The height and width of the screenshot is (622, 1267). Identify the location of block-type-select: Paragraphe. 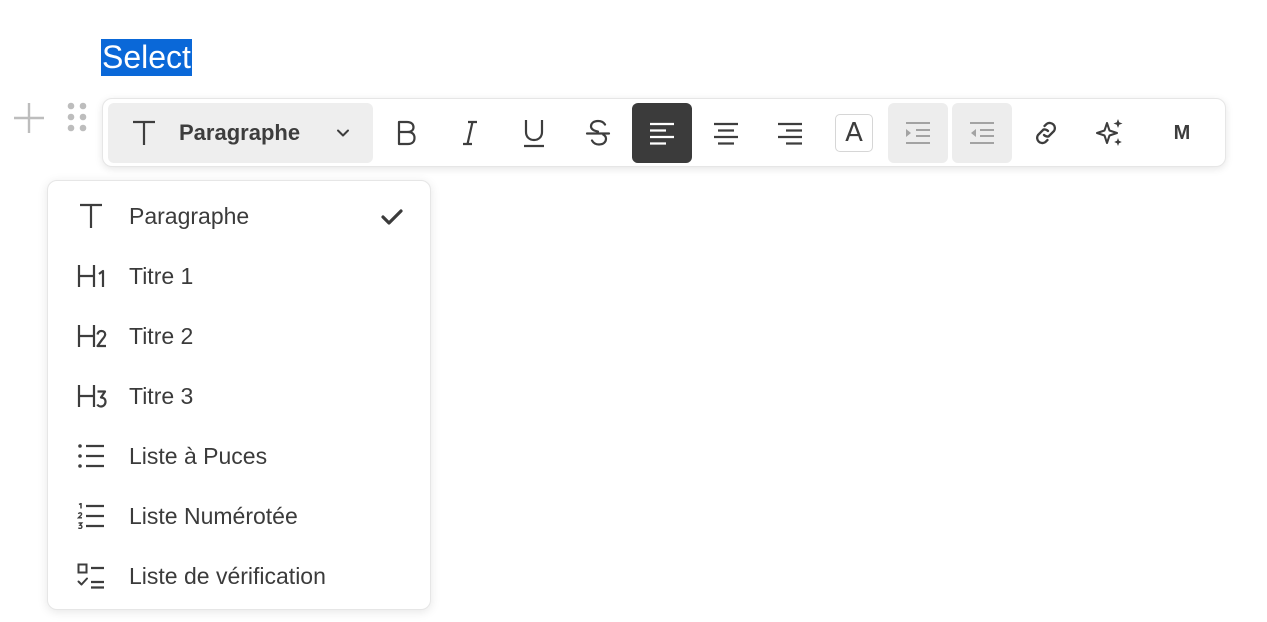
(240, 133).